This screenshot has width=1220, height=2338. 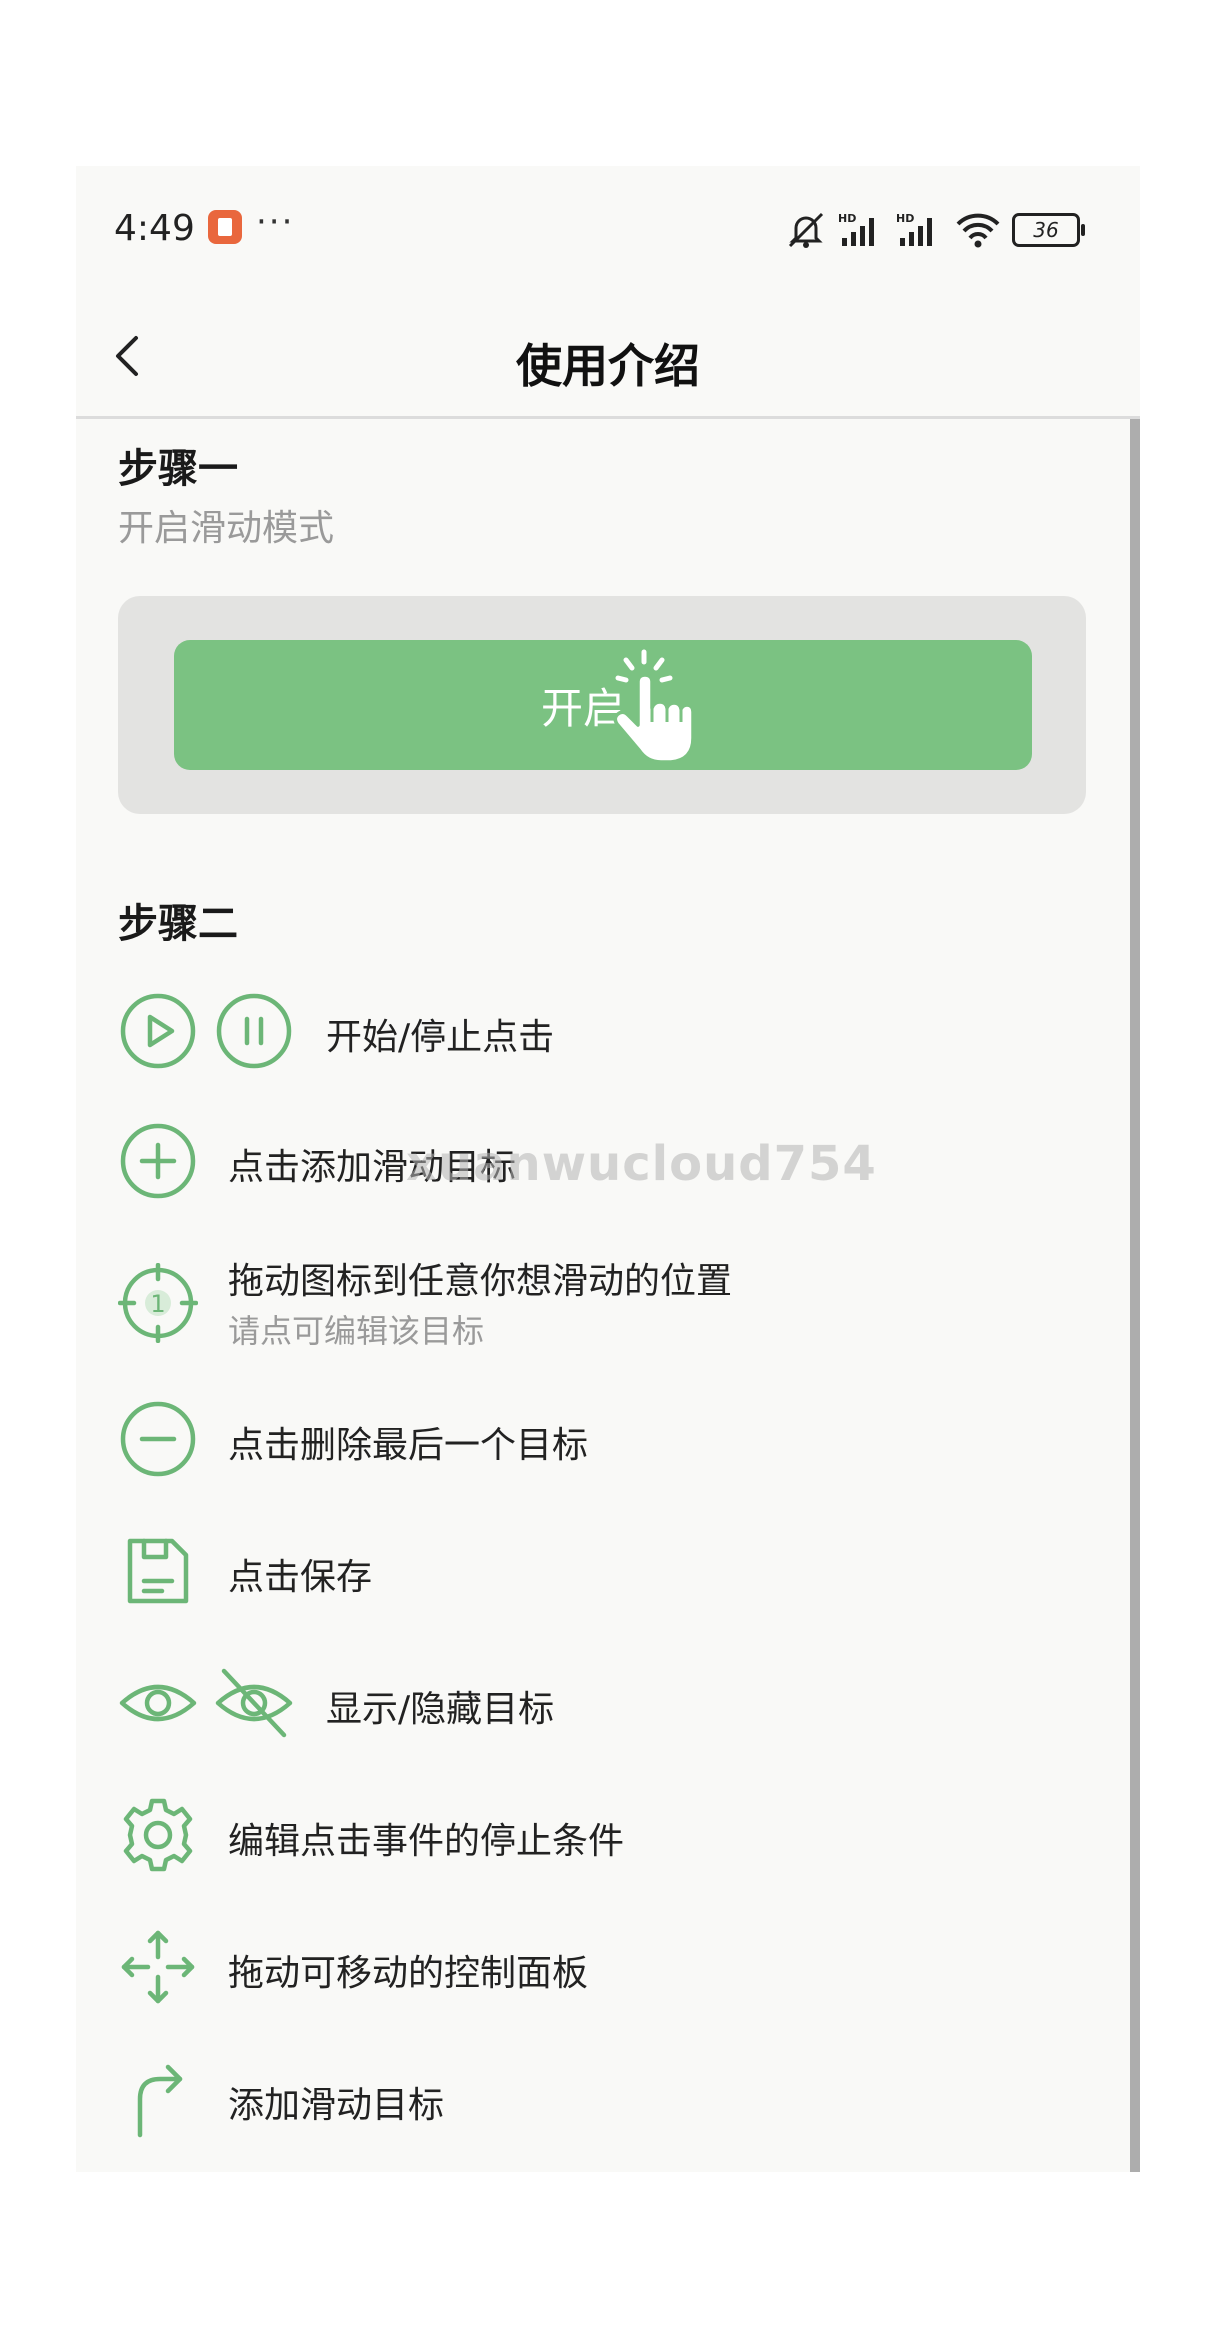 I want to click on pause-icon, so click(x=254, y=1031).